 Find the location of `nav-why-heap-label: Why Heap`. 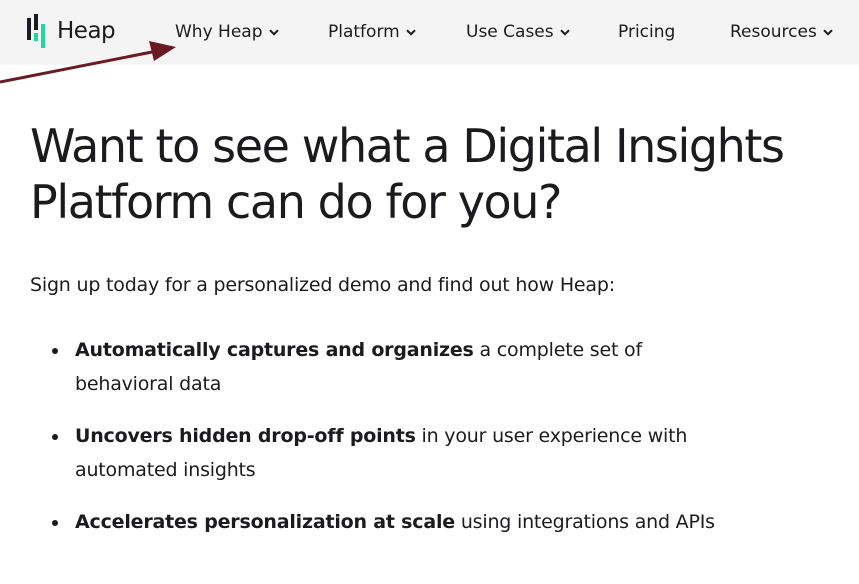

nav-why-heap-label: Why Heap is located at coordinates (219, 32).